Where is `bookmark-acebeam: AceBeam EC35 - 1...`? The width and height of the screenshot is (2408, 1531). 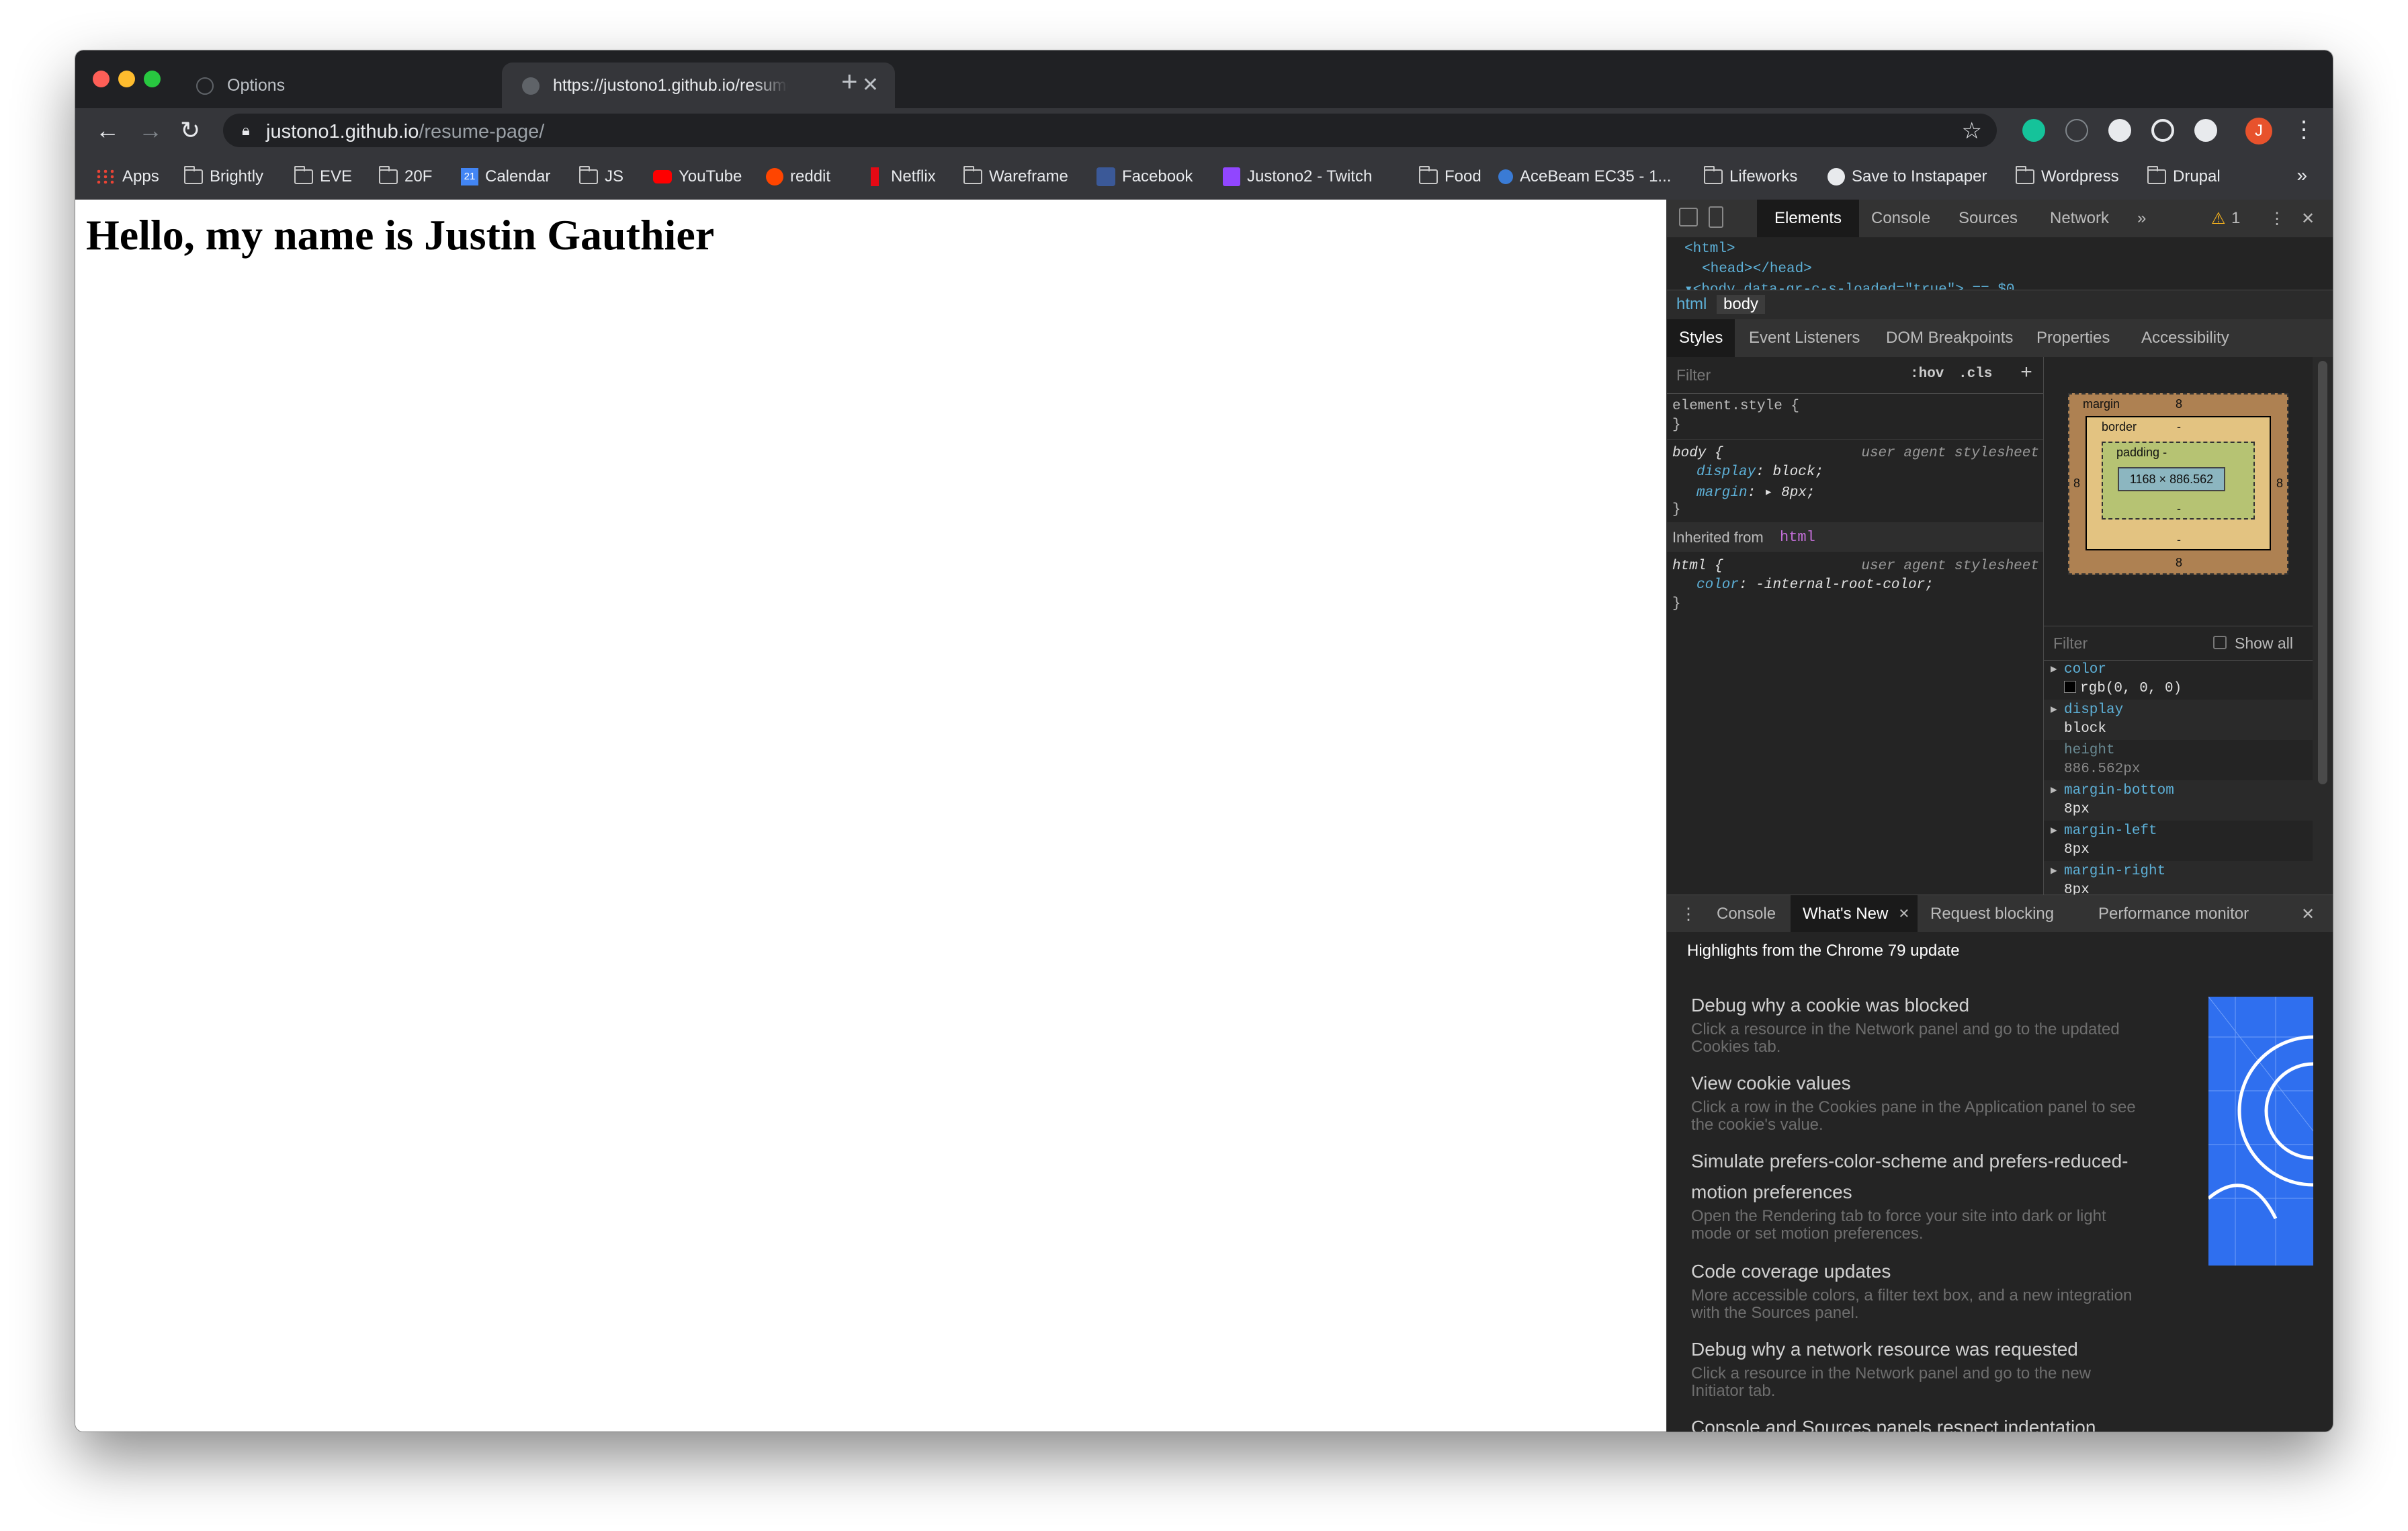 bookmark-acebeam: AceBeam EC35 - 1... is located at coordinates (1584, 177).